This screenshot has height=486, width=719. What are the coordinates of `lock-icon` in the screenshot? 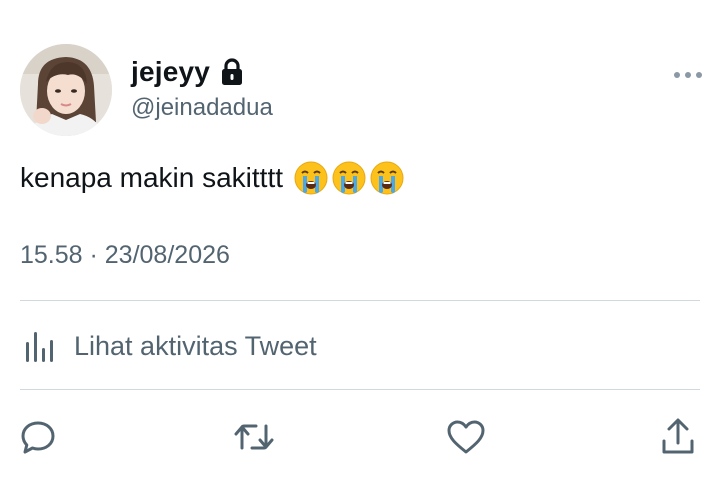 It's located at (232, 72).